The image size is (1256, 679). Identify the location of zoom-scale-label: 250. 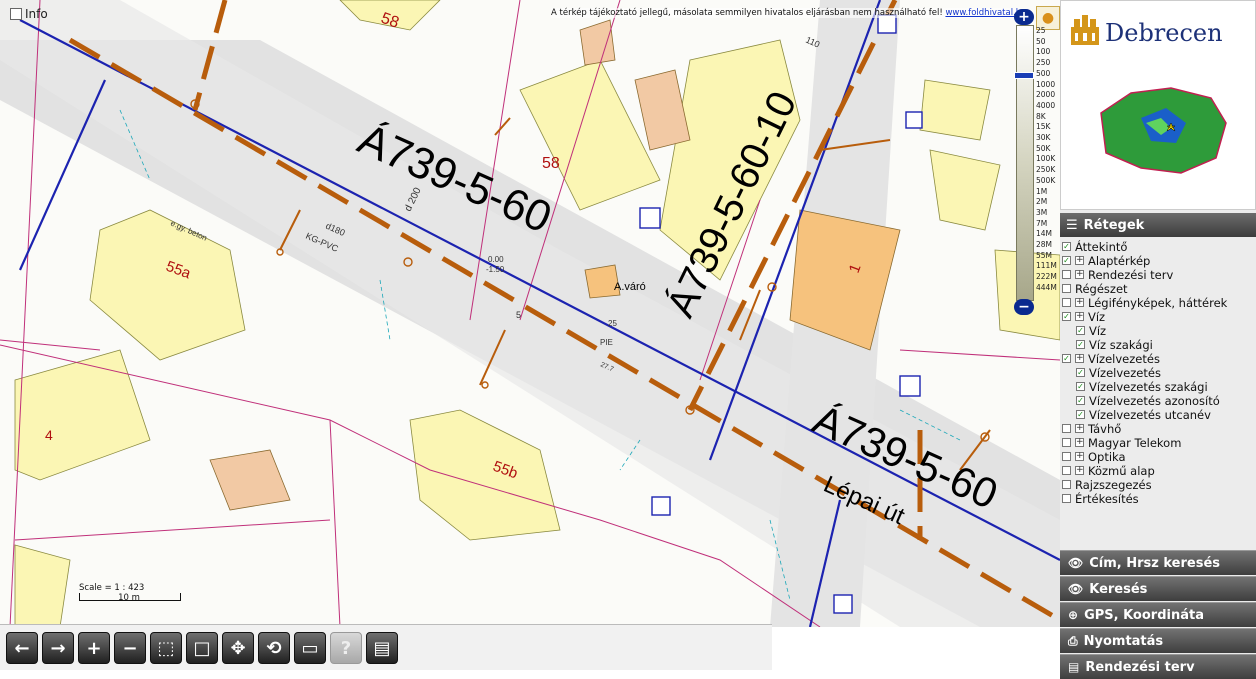
(1046, 63).